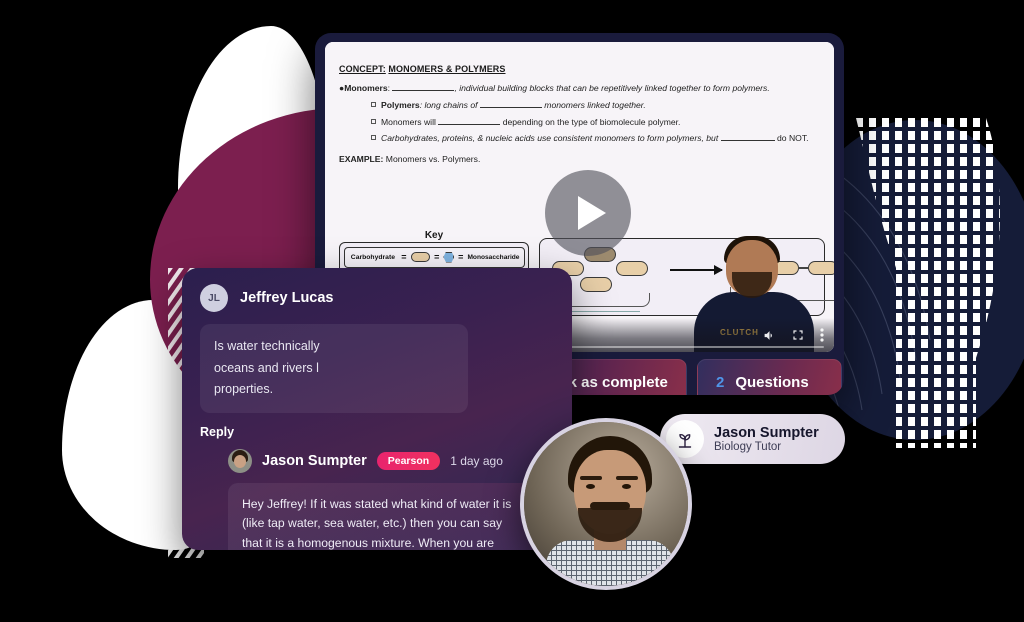 The image size is (1024, 622). Describe the element at coordinates (244, 389) in the screenshot. I see `comment-line: properties.` at that location.